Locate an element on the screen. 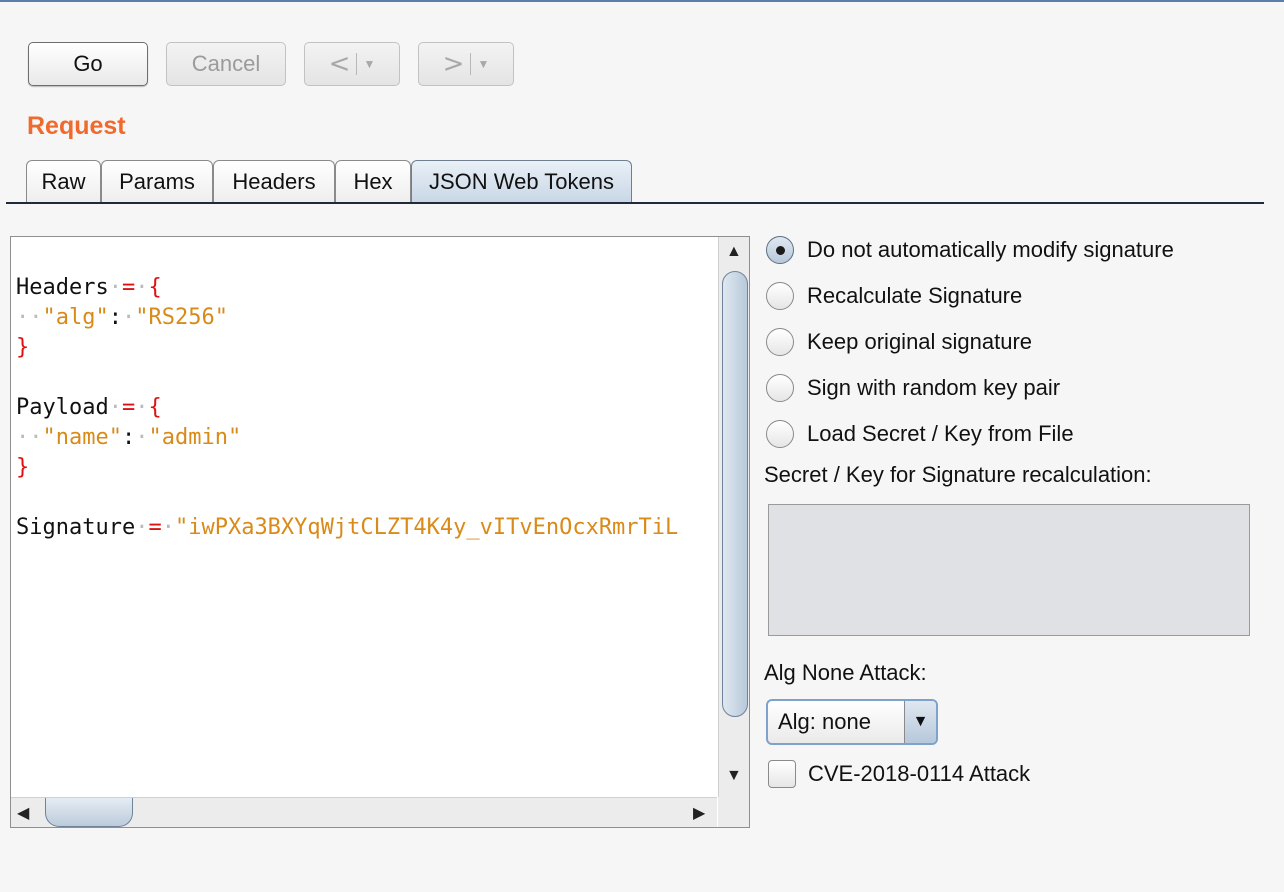  tab-json-web-tokens: JSON Web Tokens is located at coordinates (521, 181).